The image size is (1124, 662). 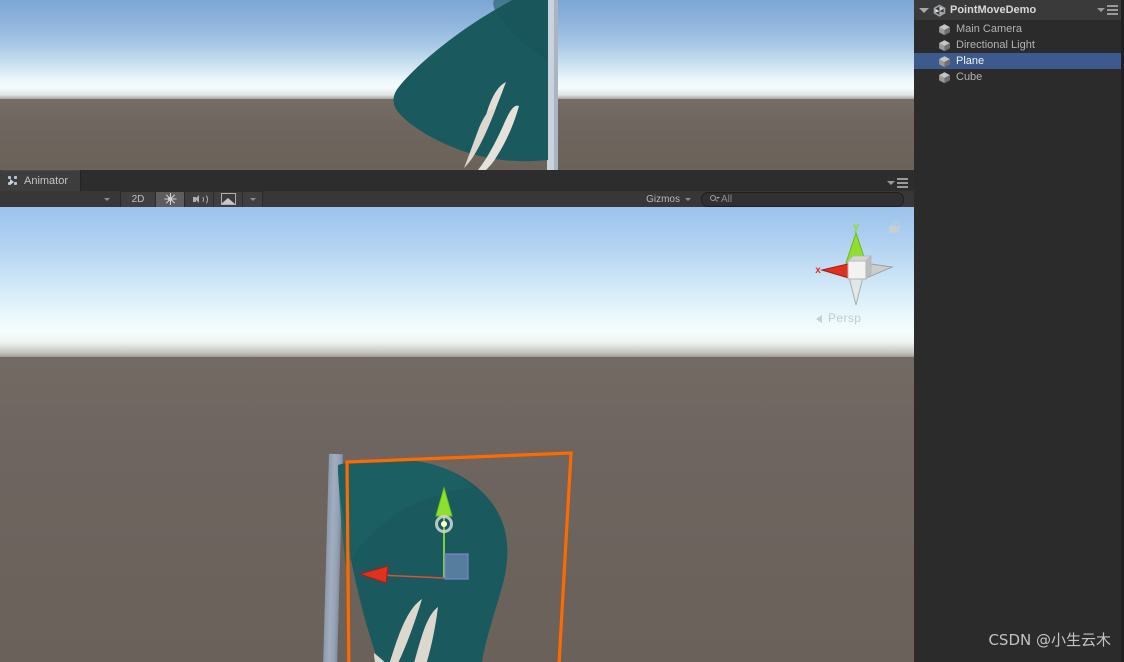 I want to click on scene-toolbar-right: Gizmos All, so click(x=777, y=199).